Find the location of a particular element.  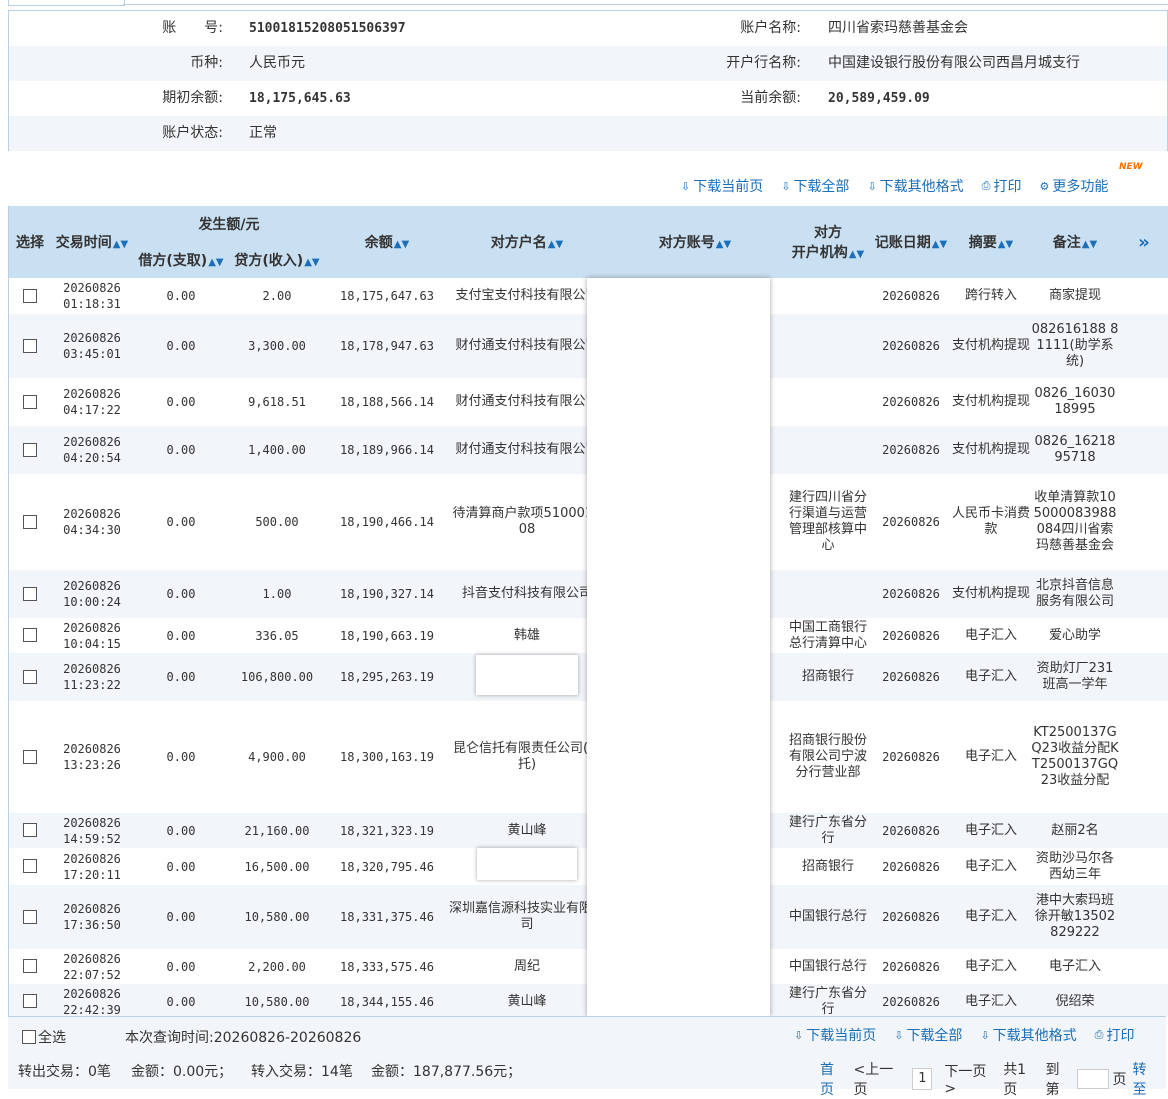

trade-time-cell: 20260826 10:04:15 is located at coordinates (92, 635).